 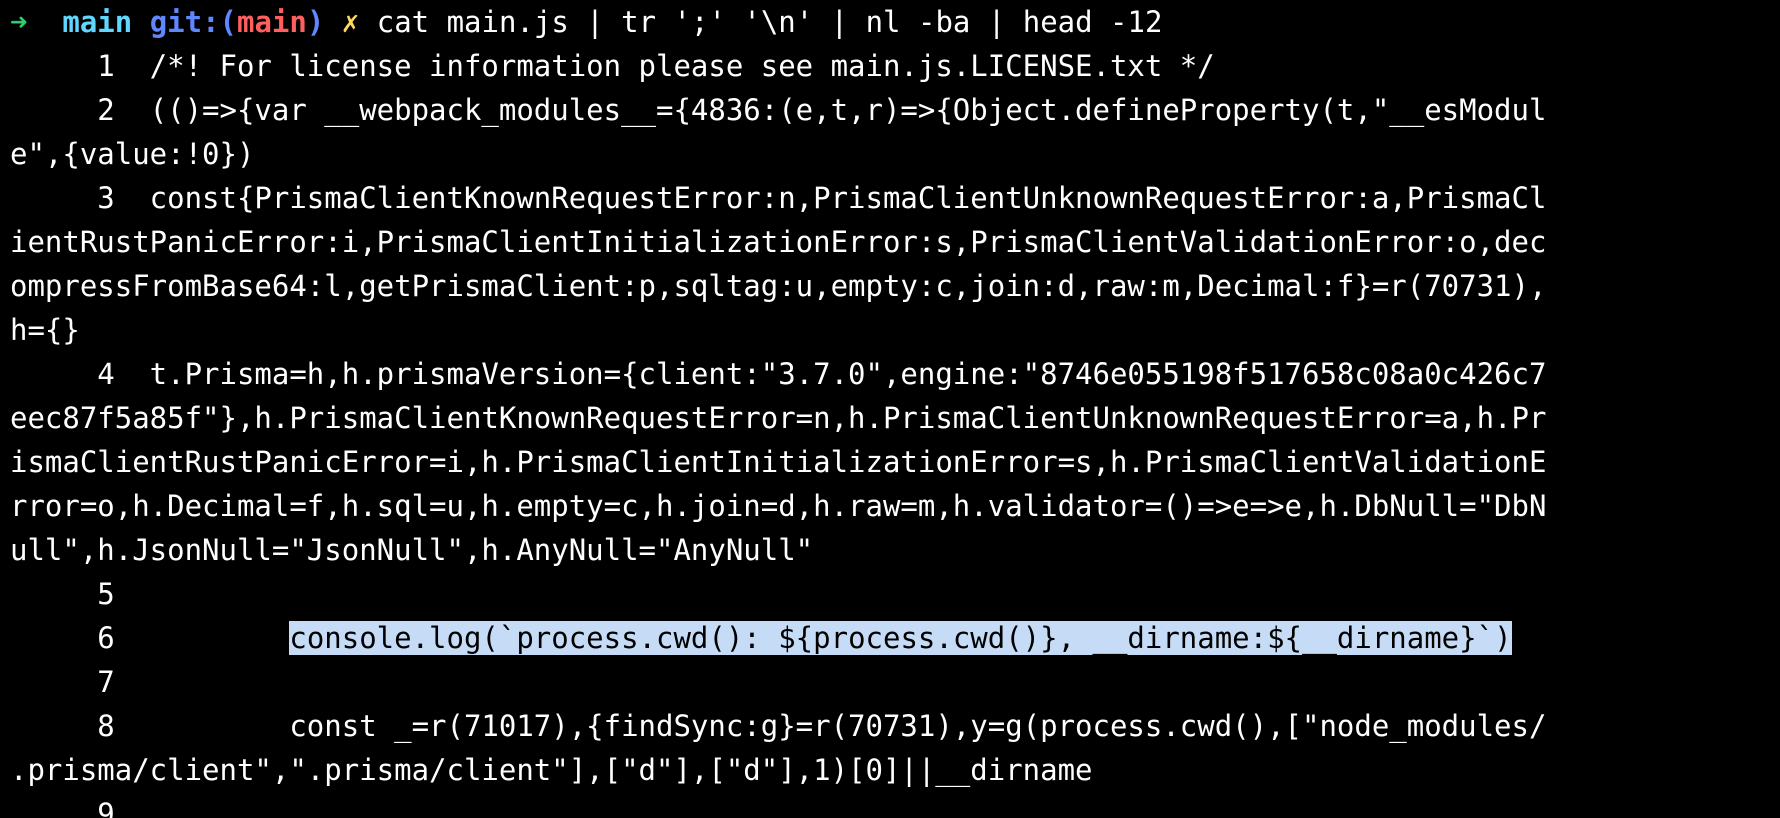 I want to click on prompt-git-label: git:(, so click(x=193, y=22).